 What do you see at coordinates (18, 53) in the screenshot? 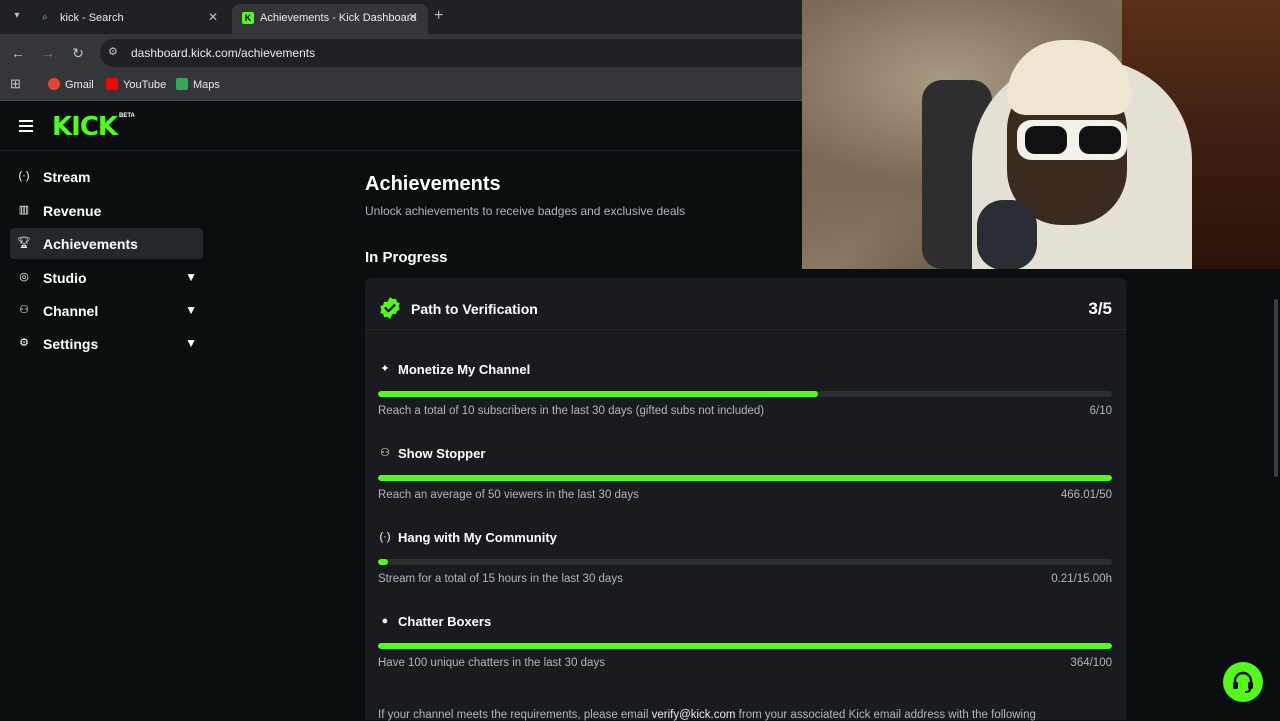
I see `back-icon: ←` at bounding box center [18, 53].